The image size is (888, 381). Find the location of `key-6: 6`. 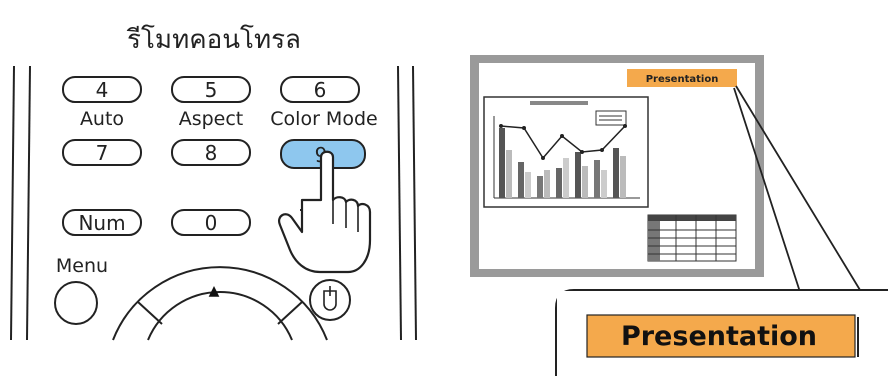

key-6: 6 is located at coordinates (320, 89).